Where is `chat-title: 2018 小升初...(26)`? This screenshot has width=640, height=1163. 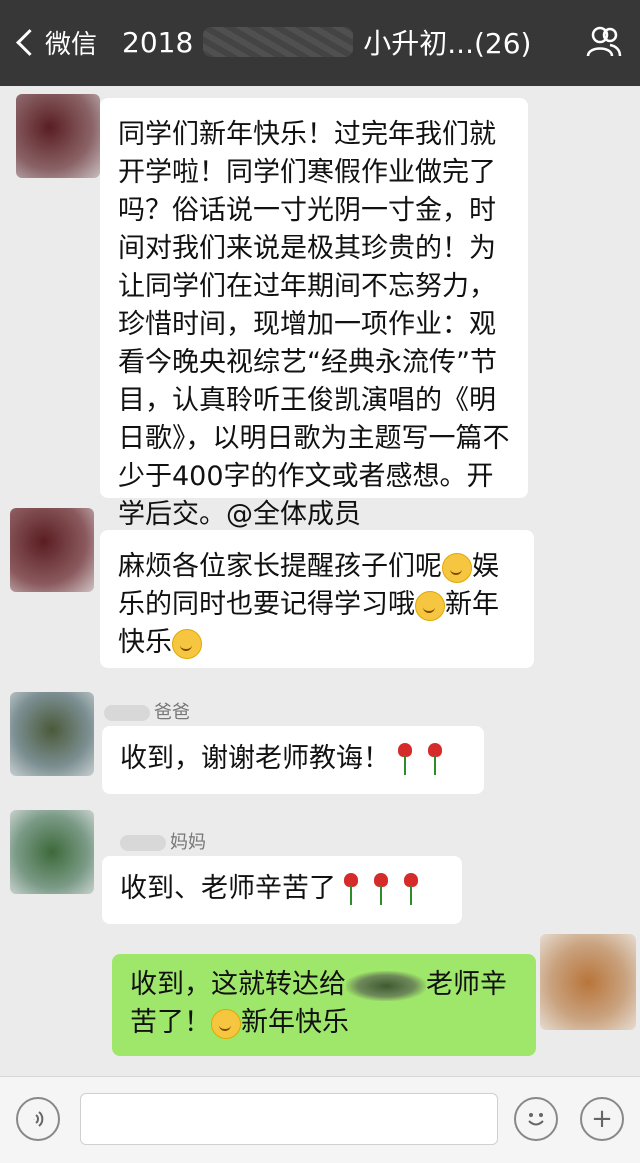 chat-title: 2018 小升初...(26) is located at coordinates (332, 42).